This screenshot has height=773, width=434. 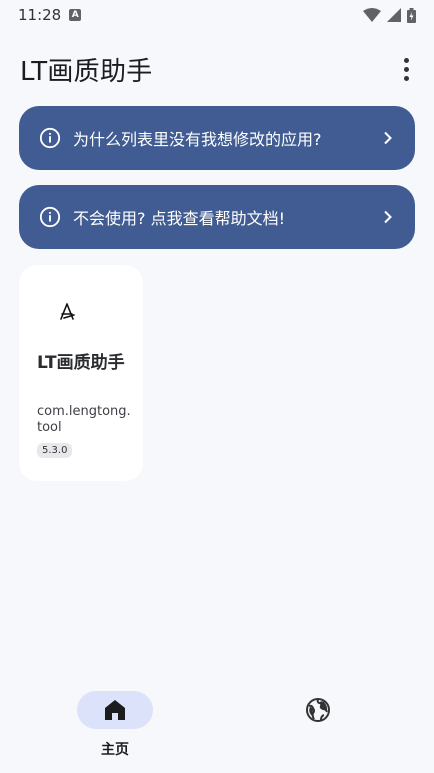 What do you see at coordinates (55, 450) in the screenshot?
I see `version-badge: 5.3.0` at bounding box center [55, 450].